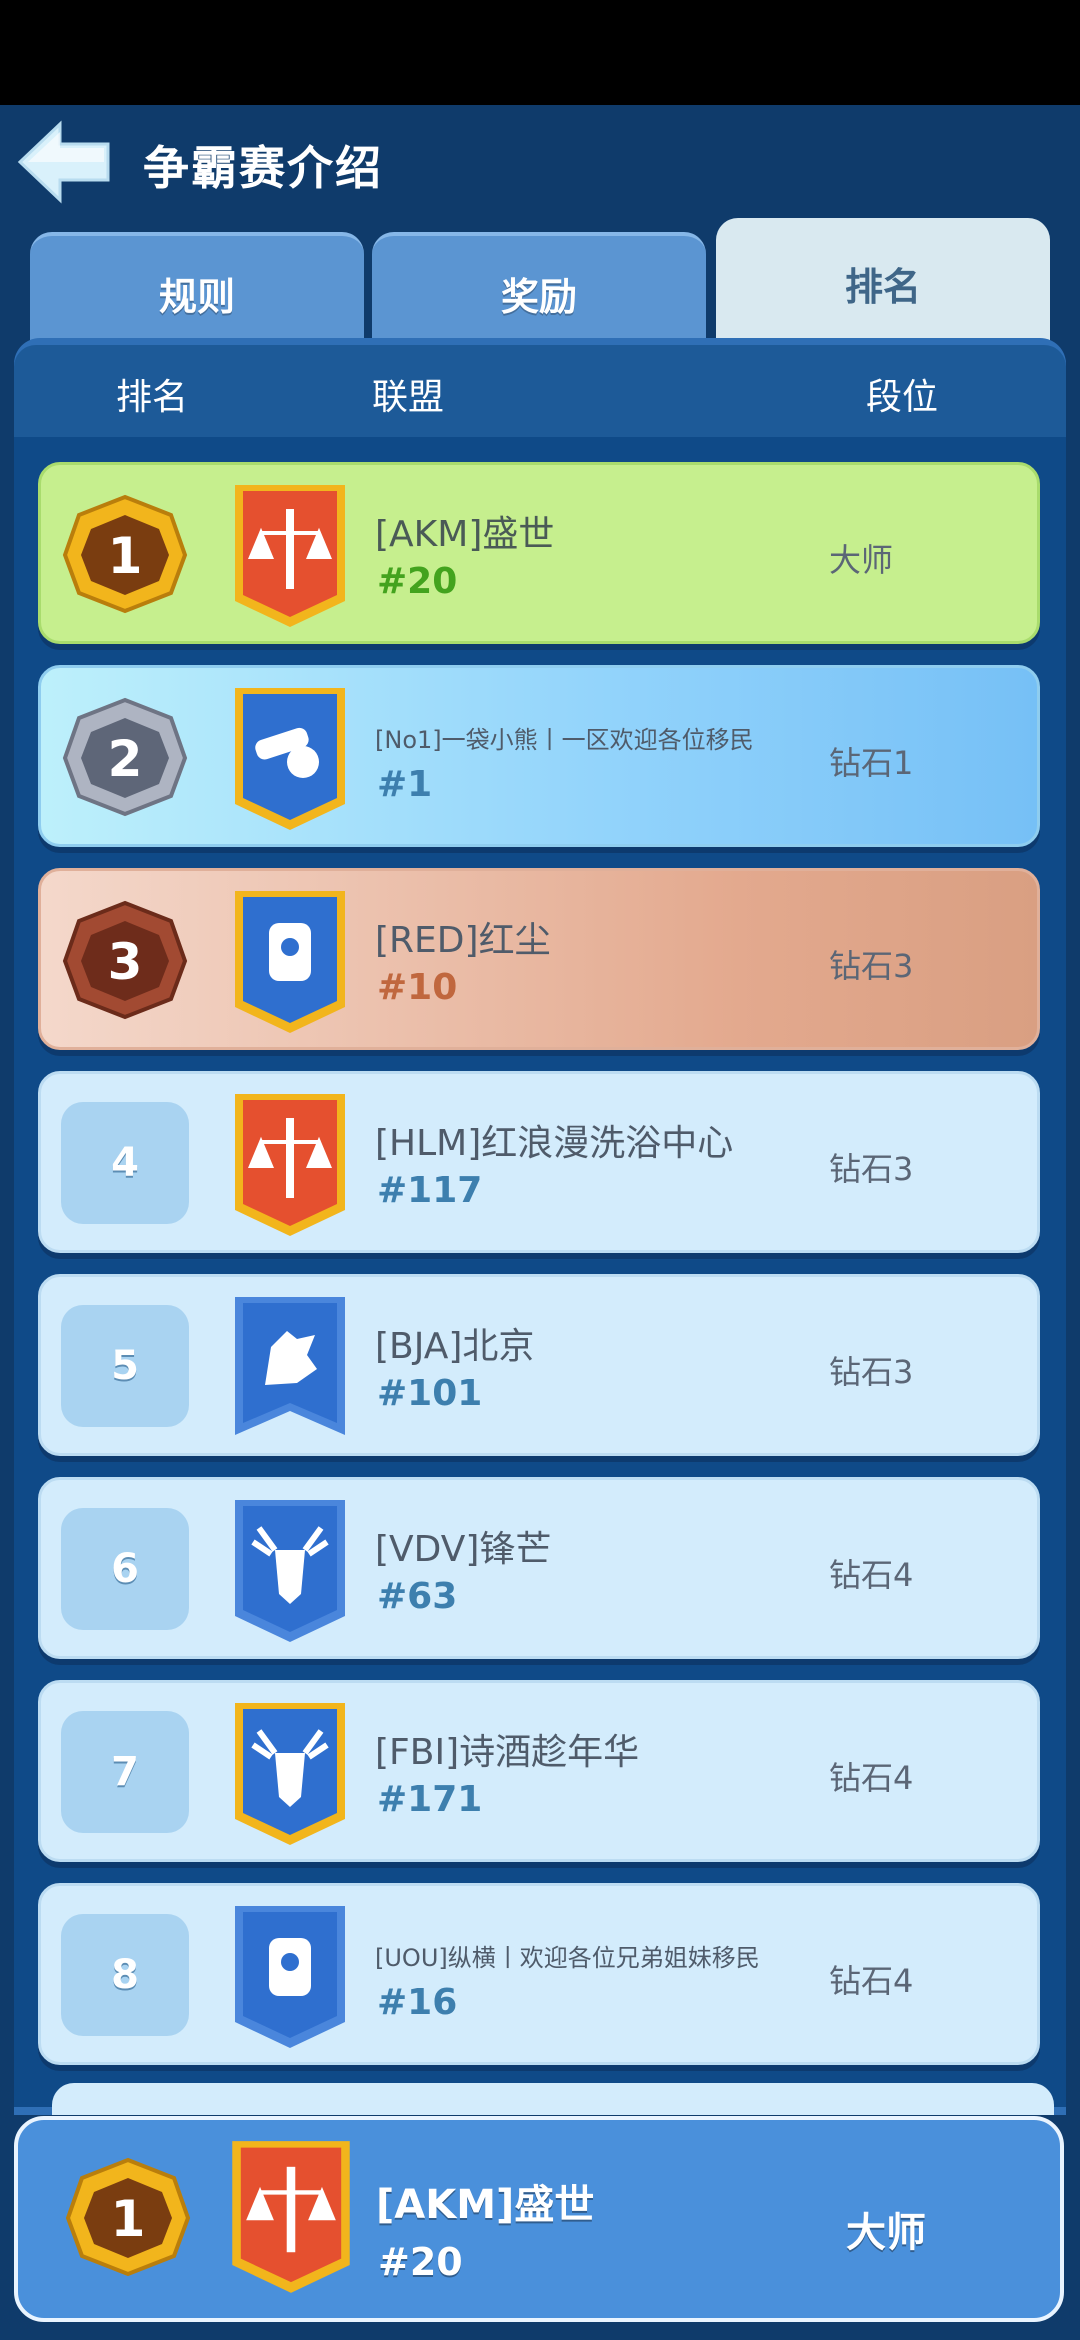 The image size is (1080, 2340). Describe the element at coordinates (417, 2002) in the screenshot. I see `alliance-number: #16` at that location.